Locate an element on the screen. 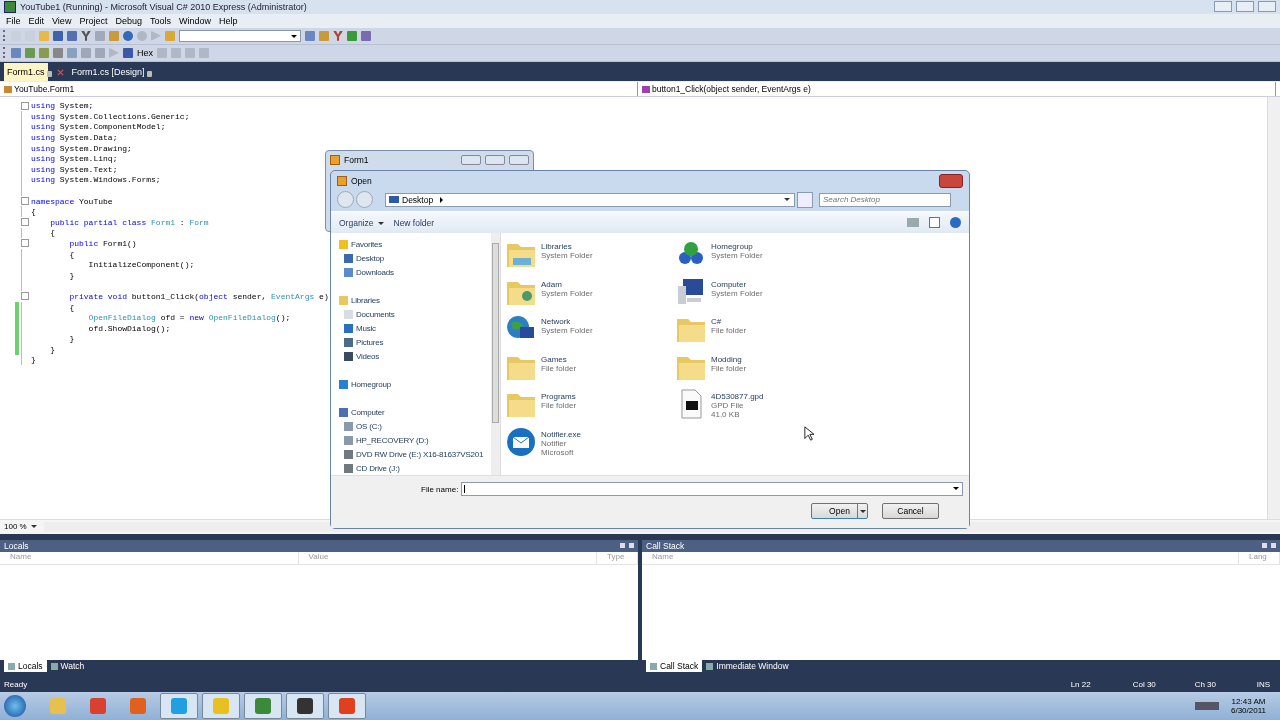 This screenshot has width=1280, height=720. taskbar-button is located at coordinates (305, 706).